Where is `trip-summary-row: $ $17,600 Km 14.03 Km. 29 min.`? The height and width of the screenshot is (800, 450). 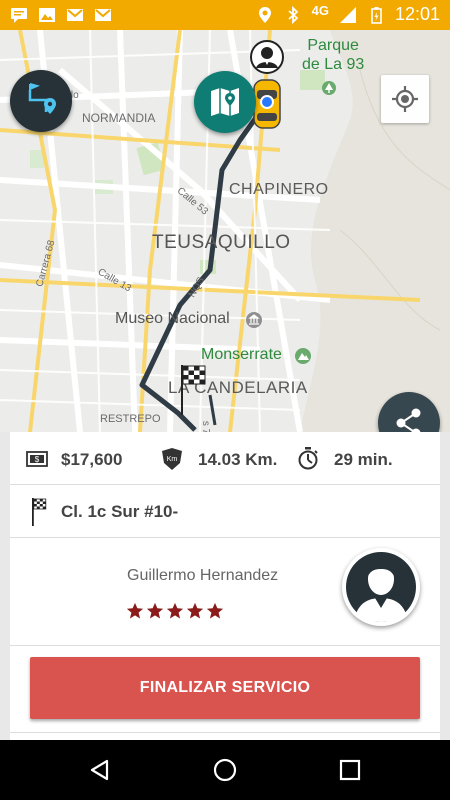
trip-summary-row: $ $17,600 Km 14.03 Km. 29 min. is located at coordinates (225, 458).